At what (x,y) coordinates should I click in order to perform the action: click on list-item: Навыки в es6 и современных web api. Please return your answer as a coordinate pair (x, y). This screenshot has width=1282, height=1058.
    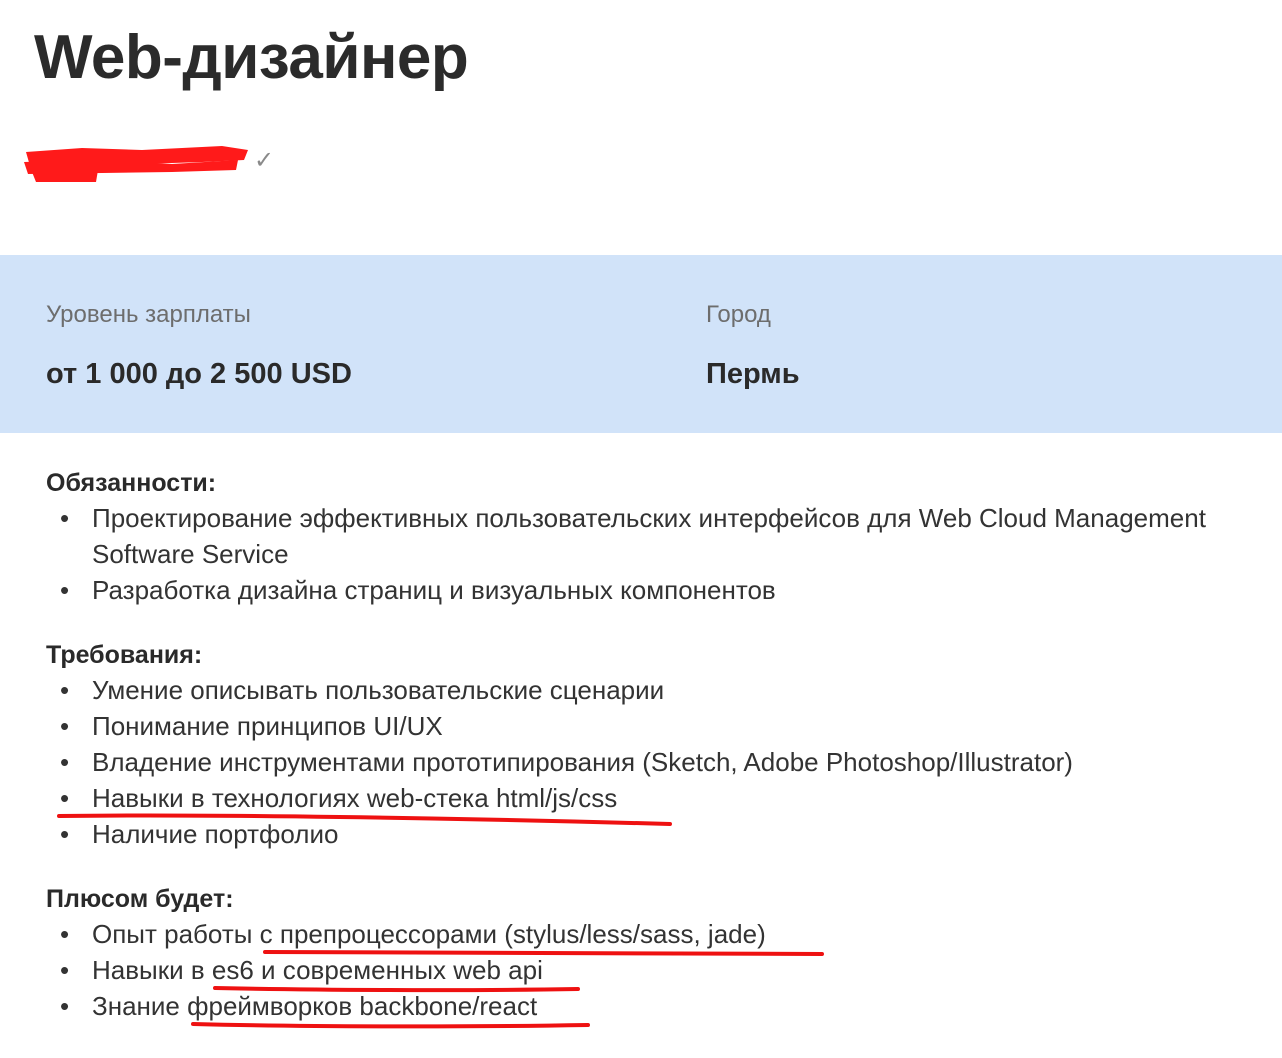
    Looking at the image, I should click on (646, 970).